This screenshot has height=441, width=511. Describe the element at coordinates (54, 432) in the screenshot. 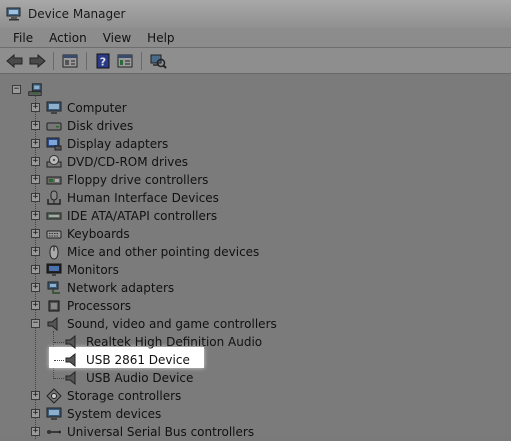

I see `usb-controller-icon` at that location.